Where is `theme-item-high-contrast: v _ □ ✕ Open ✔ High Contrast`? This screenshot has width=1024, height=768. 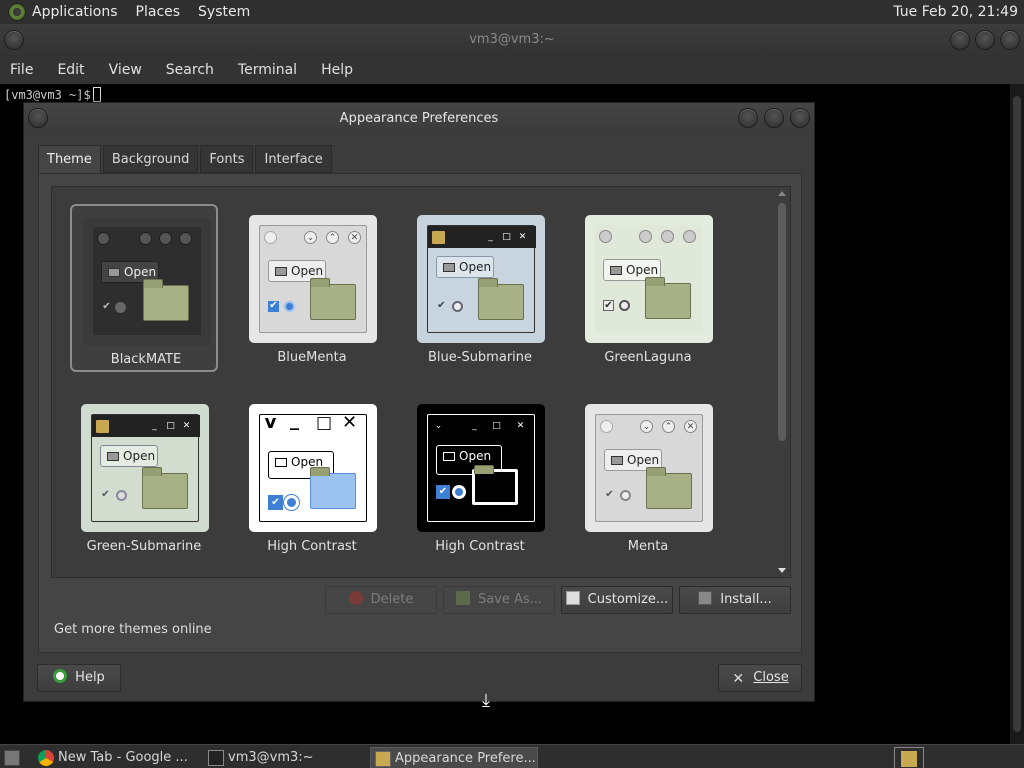 theme-item-high-contrast: v _ □ ✕ Open ✔ High Contrast is located at coordinates (312, 477).